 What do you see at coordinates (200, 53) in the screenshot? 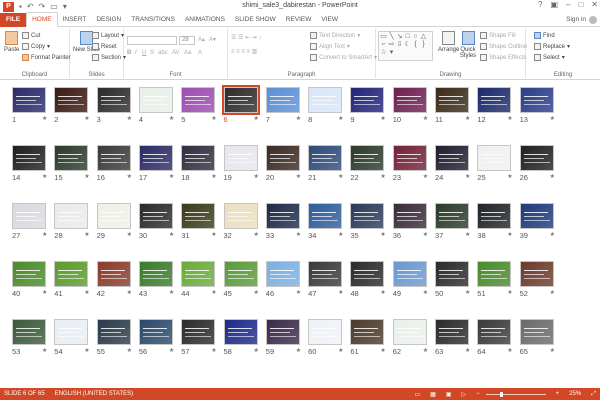
I see `font-color-button: A` at bounding box center [200, 53].